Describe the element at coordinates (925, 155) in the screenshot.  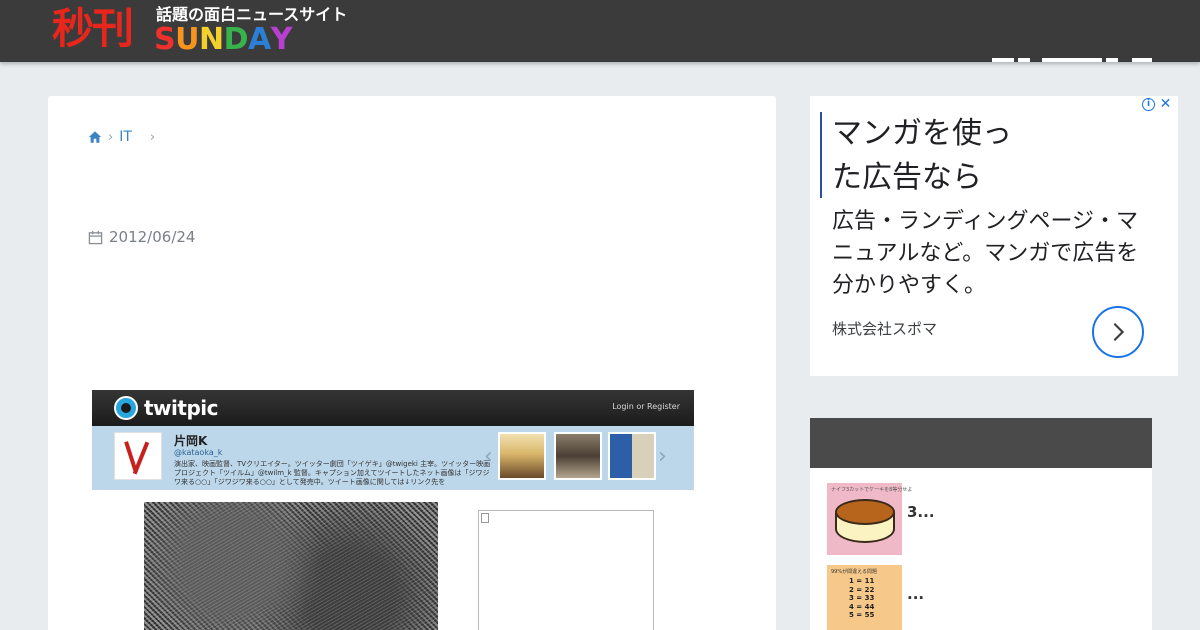
I see `ad-headline: マンガを使った広告なら` at that location.